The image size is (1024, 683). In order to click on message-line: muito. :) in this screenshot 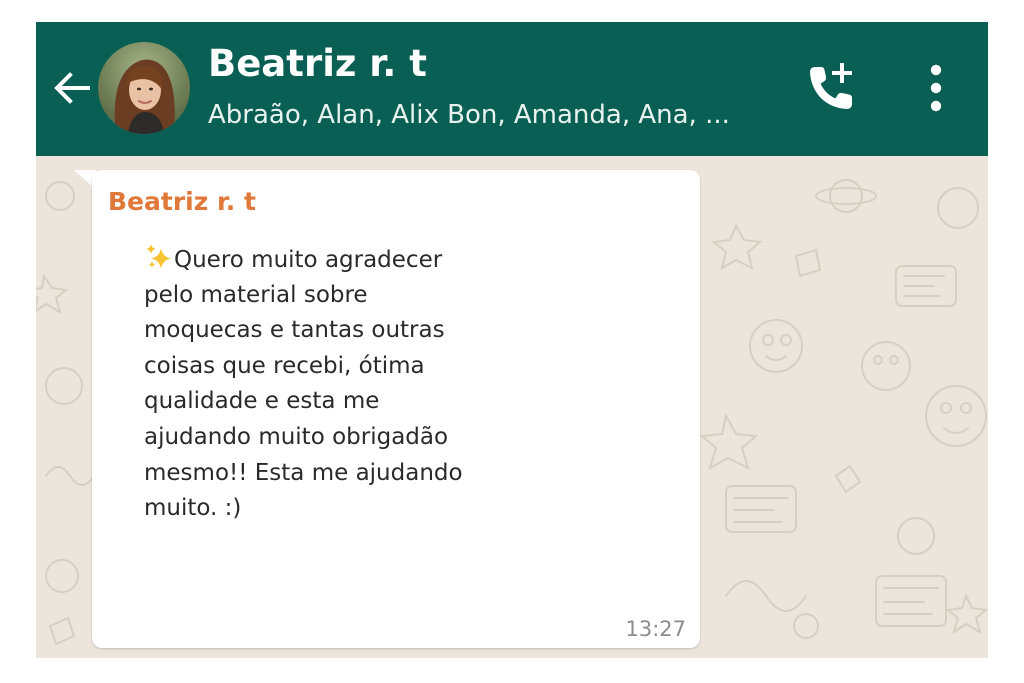, I will do `click(193, 508)`.